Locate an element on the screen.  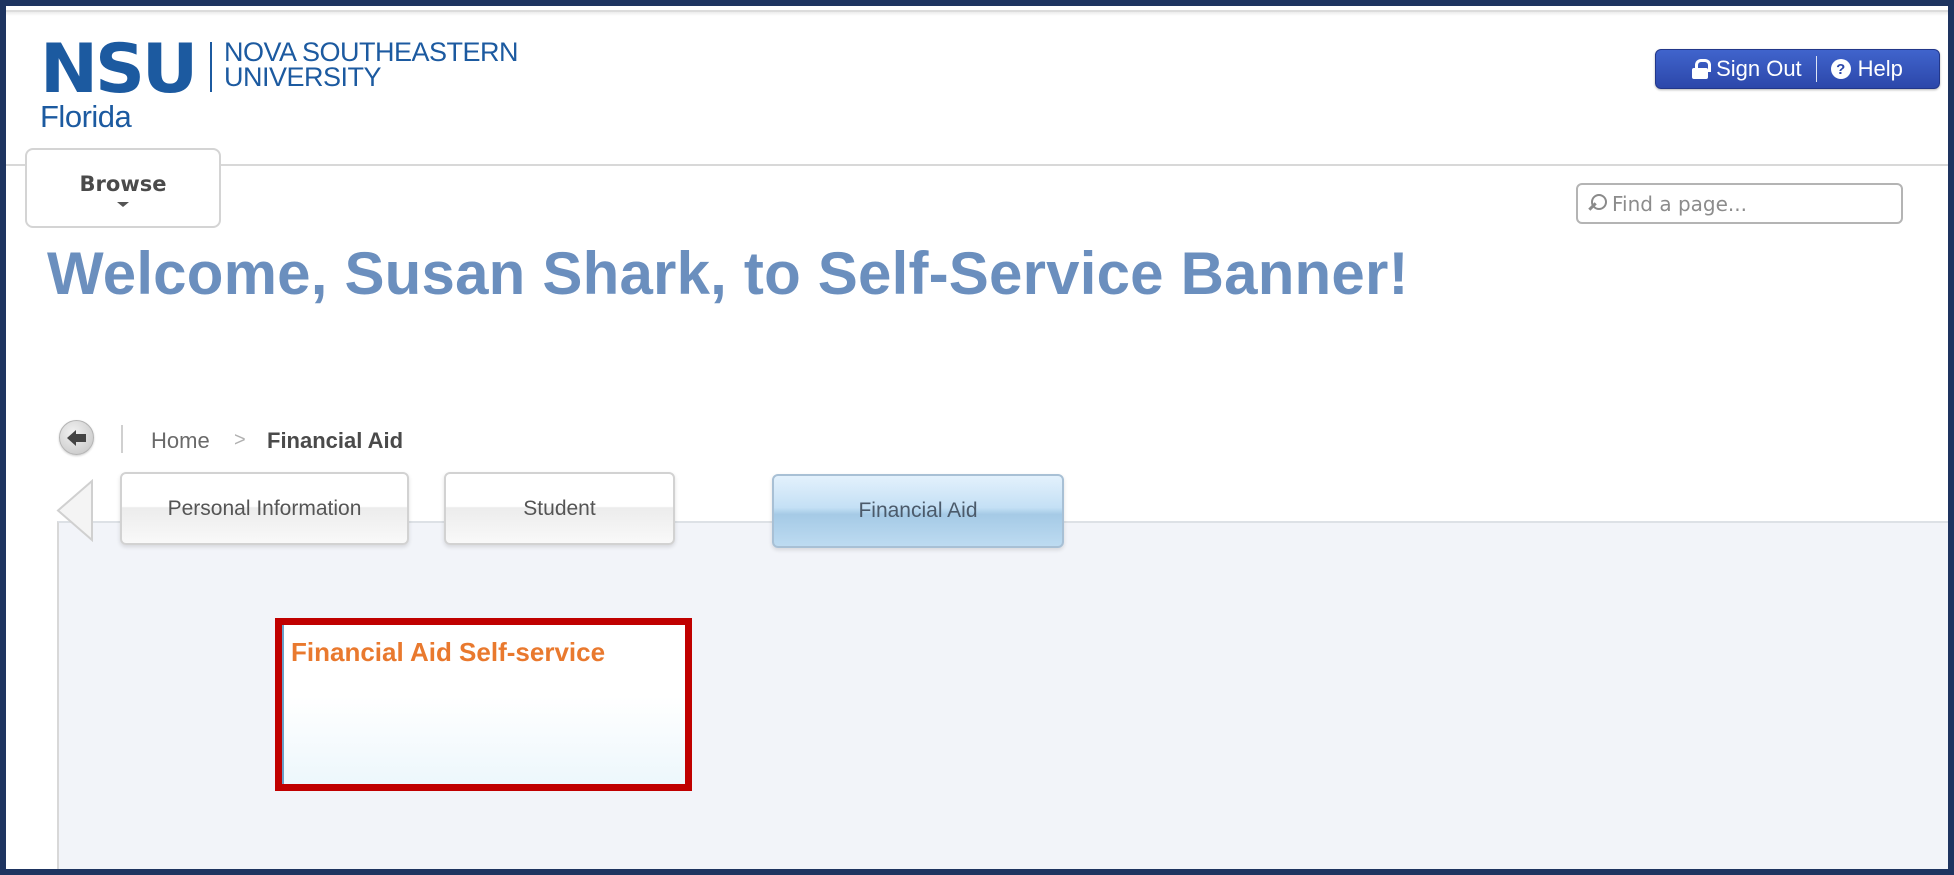
top-strip-shadow is located at coordinates (977, 14).